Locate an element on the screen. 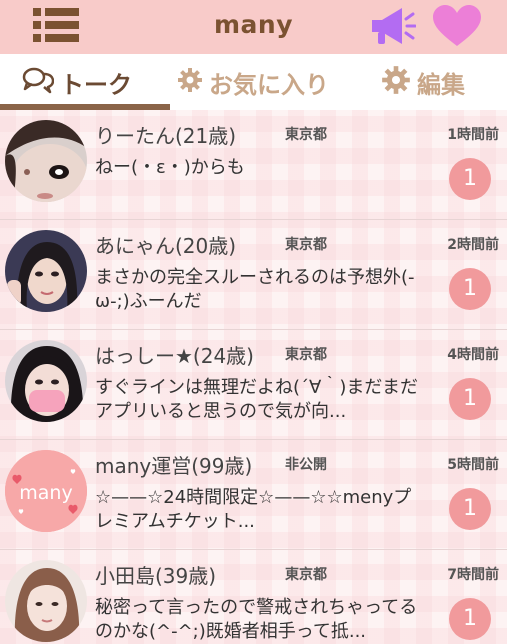  tab-bar: トーク お気に入り 編集 is located at coordinates (253, 82).